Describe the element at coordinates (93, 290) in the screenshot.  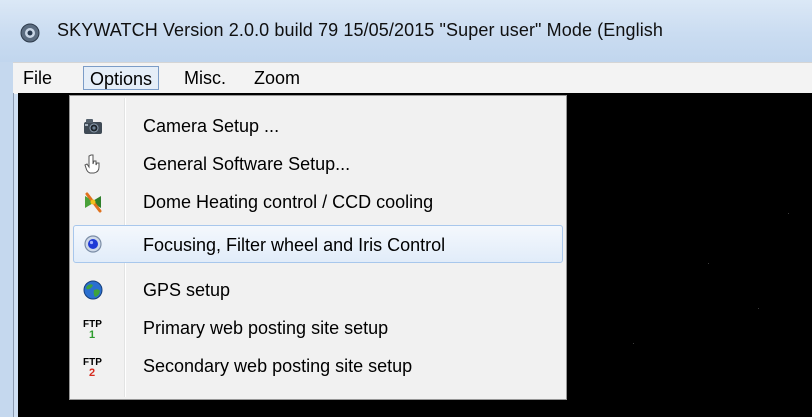
I see `globe-icon` at that location.